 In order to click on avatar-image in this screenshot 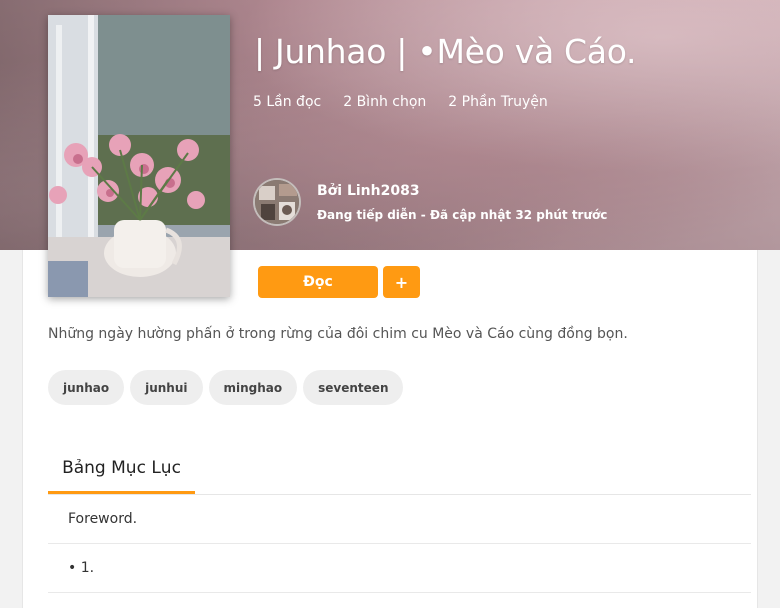, I will do `click(277, 202)`.